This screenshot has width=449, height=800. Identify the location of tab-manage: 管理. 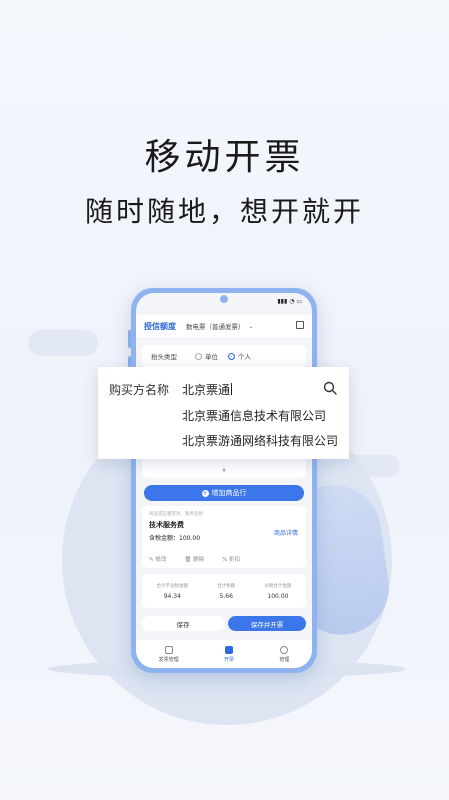
(284, 654).